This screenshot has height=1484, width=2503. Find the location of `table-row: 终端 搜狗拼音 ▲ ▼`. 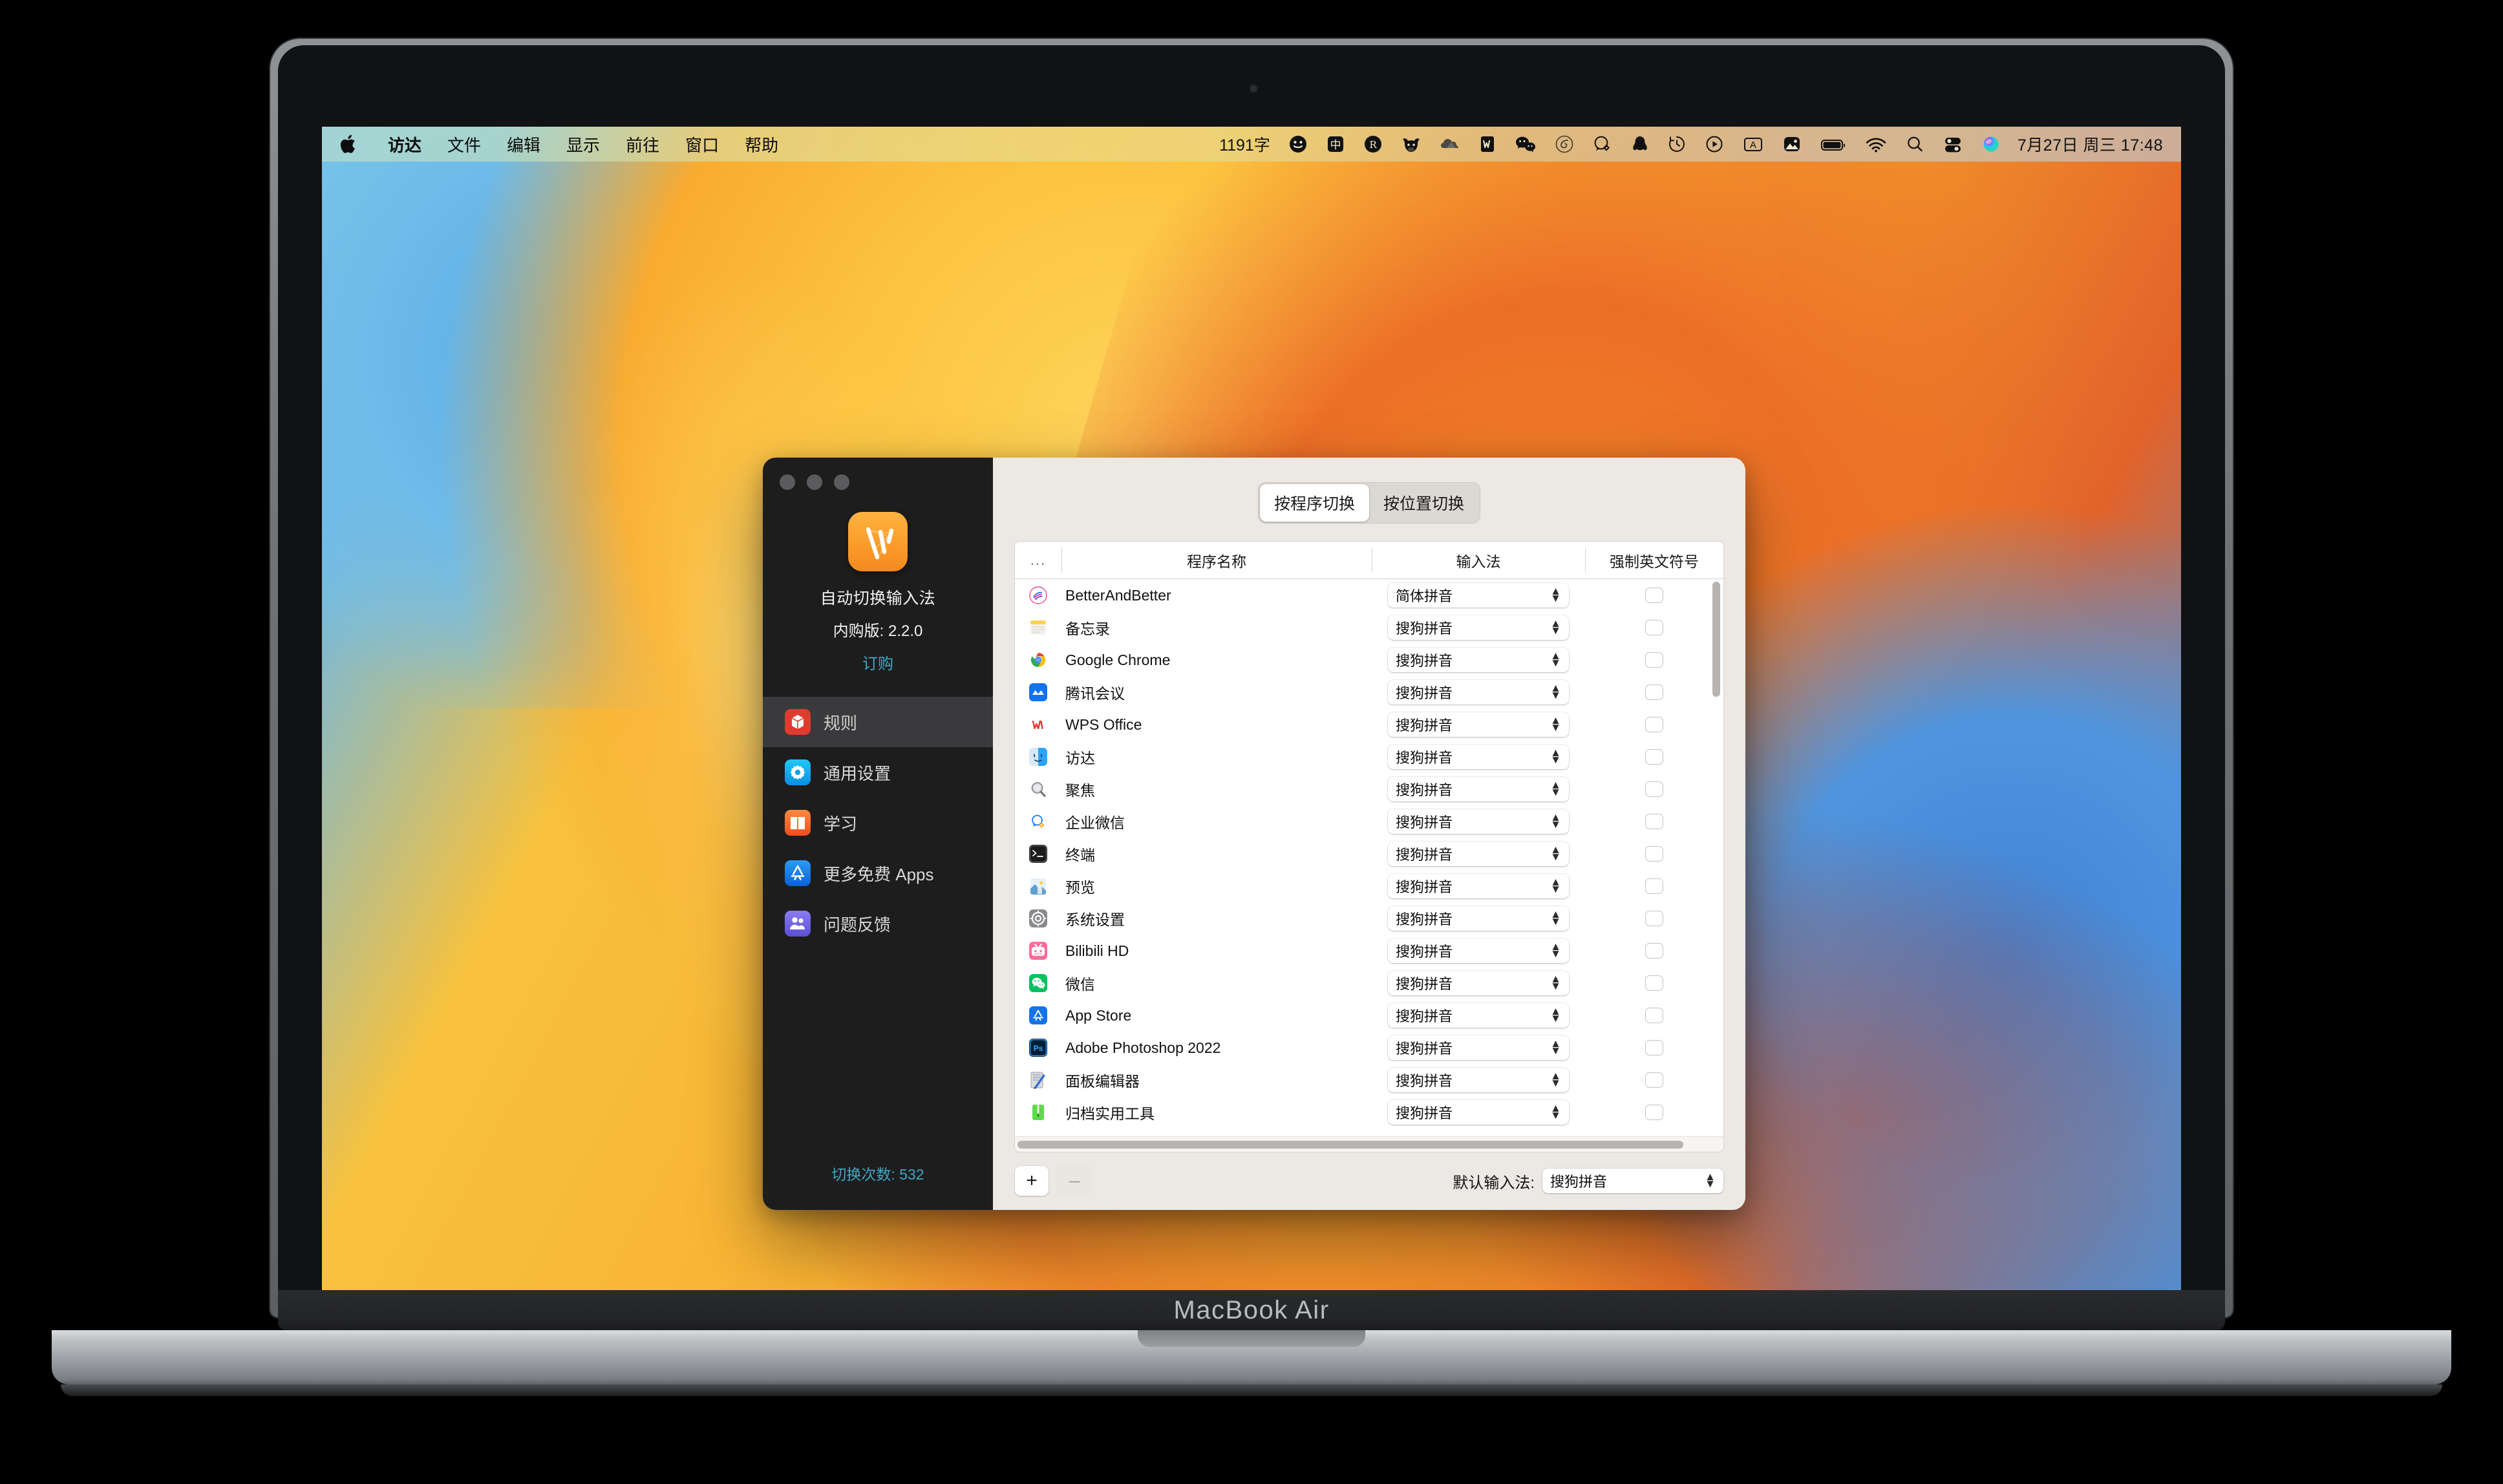

table-row: 终端 搜狗拼音 ▲ ▼ is located at coordinates (1369, 854).